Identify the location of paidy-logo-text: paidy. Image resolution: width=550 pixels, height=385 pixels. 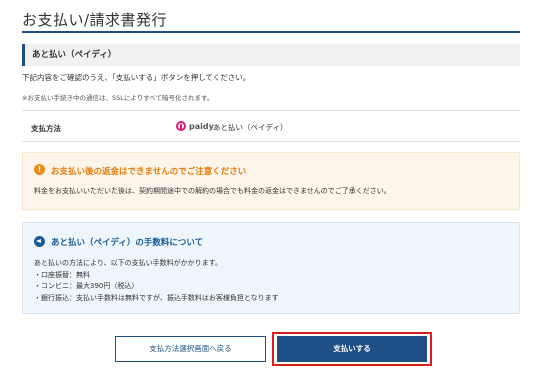
(201, 126).